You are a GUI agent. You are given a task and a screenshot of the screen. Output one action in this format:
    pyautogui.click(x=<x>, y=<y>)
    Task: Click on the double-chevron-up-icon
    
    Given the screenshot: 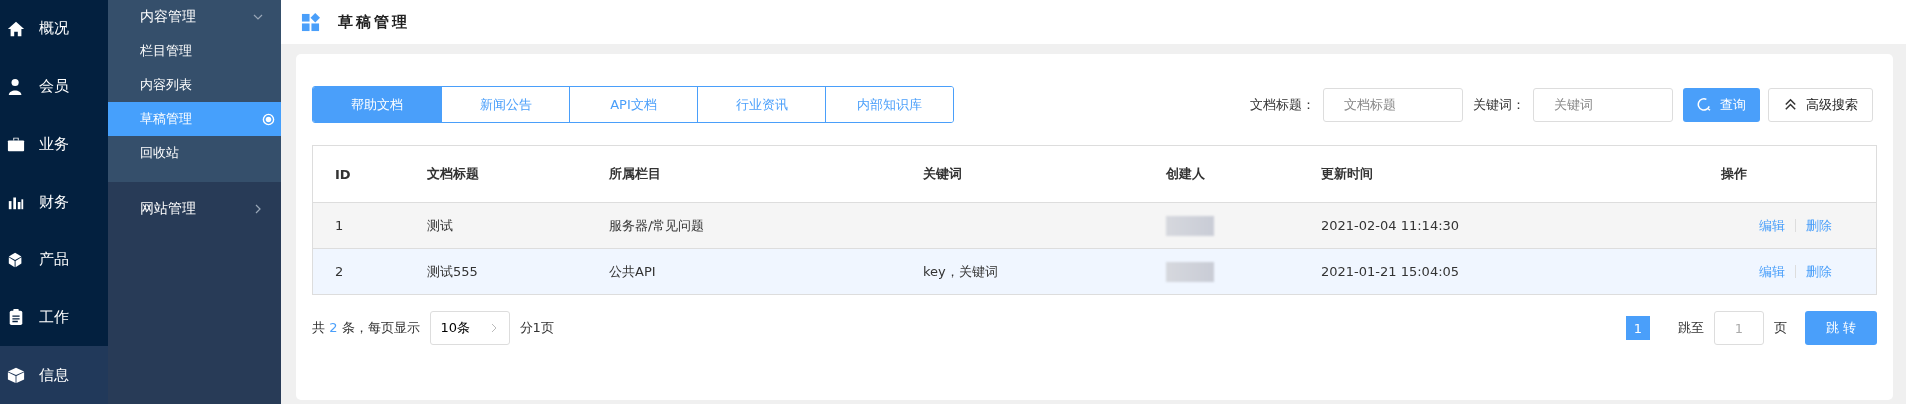 What is the action you would take?
    pyautogui.click(x=1790, y=104)
    